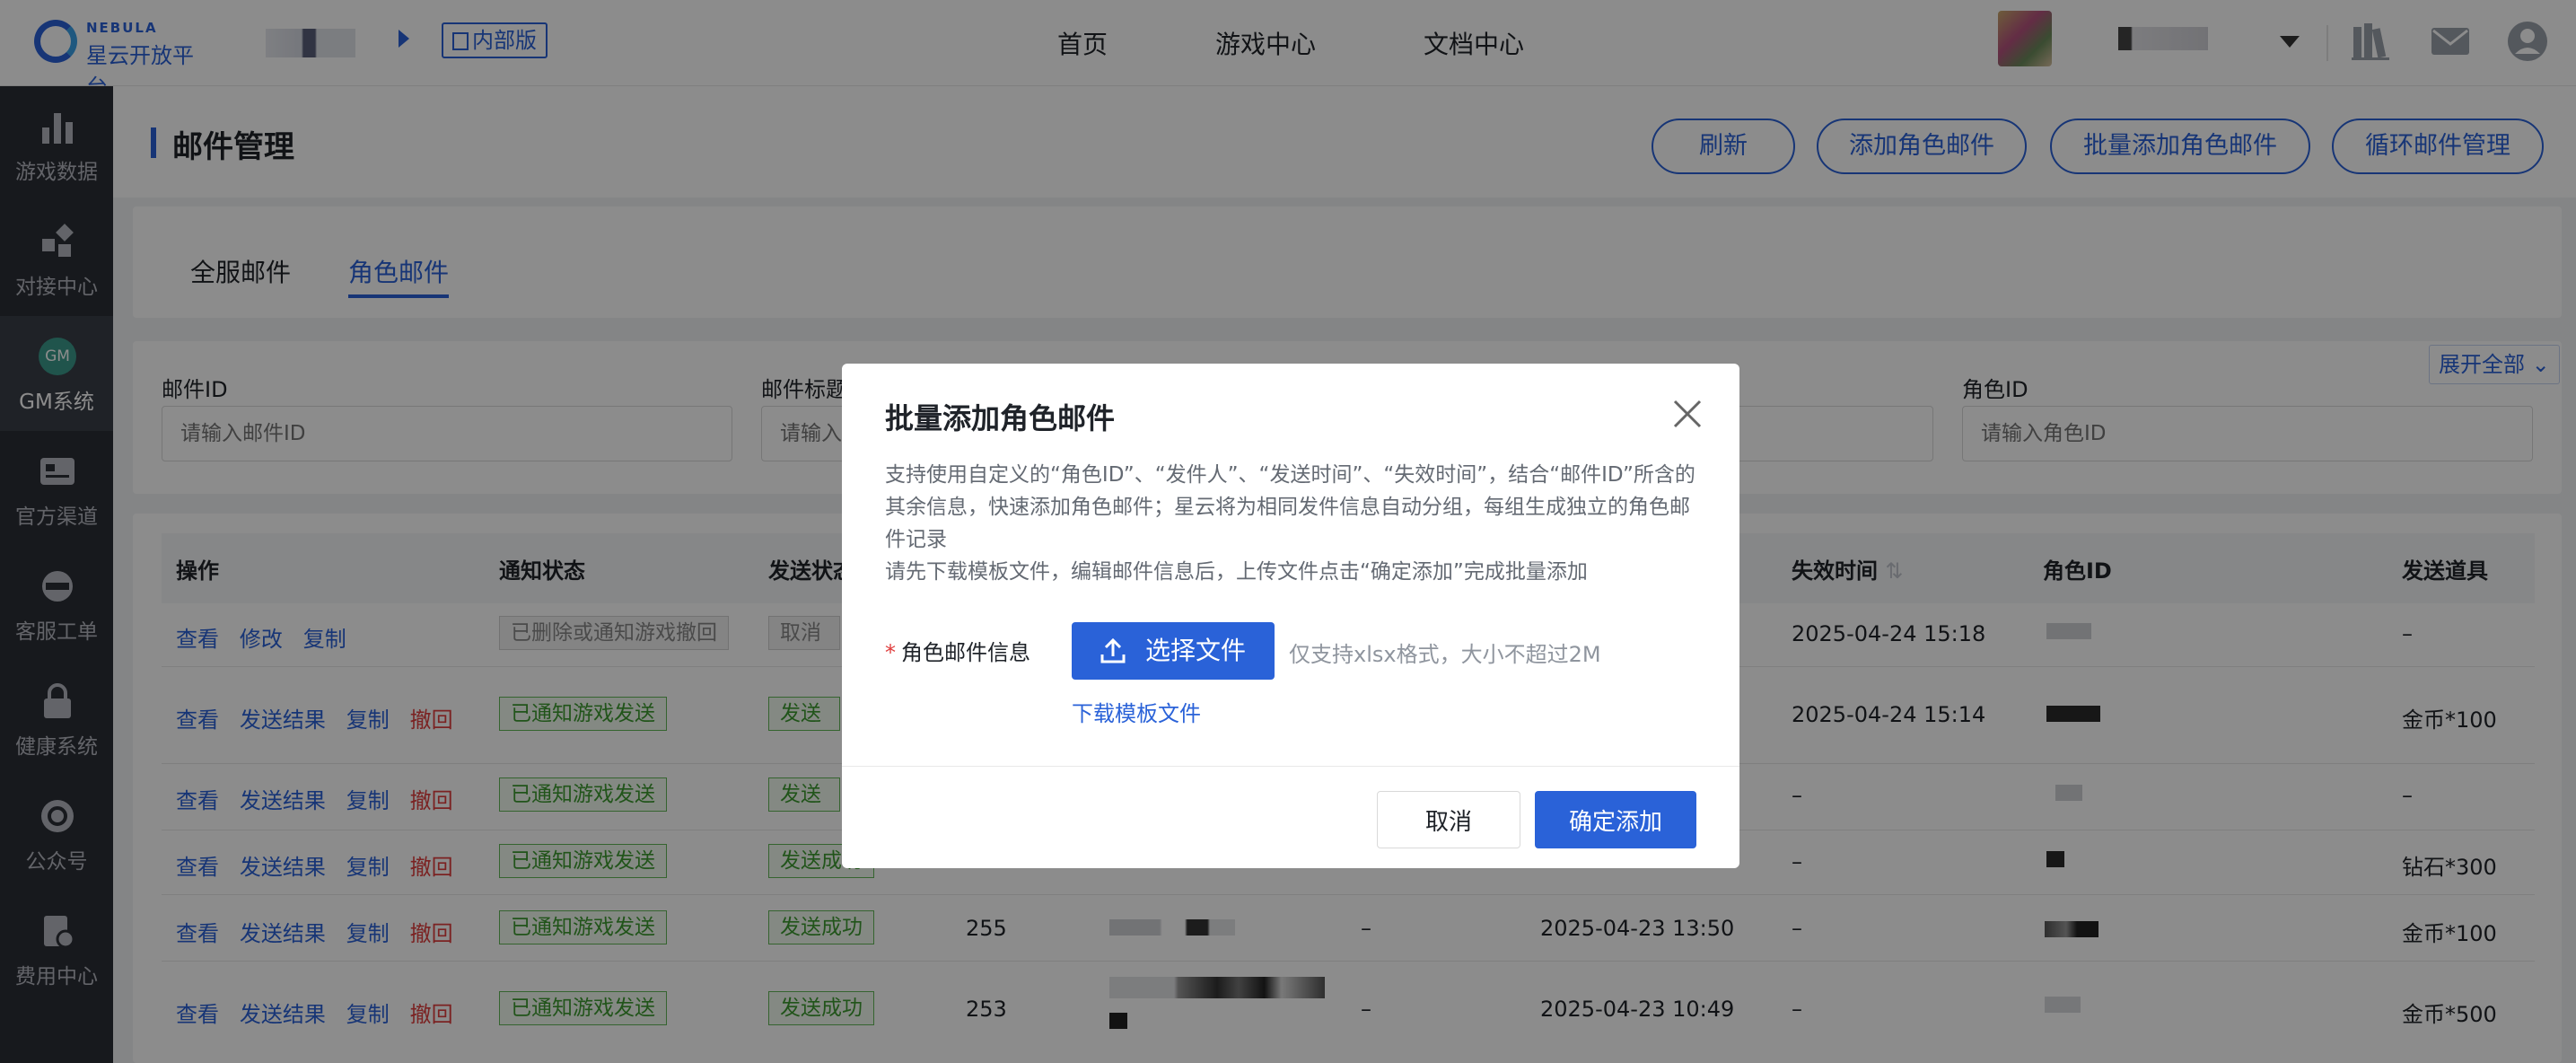 This screenshot has height=1063, width=2576. I want to click on required-marker: *, so click(890, 652).